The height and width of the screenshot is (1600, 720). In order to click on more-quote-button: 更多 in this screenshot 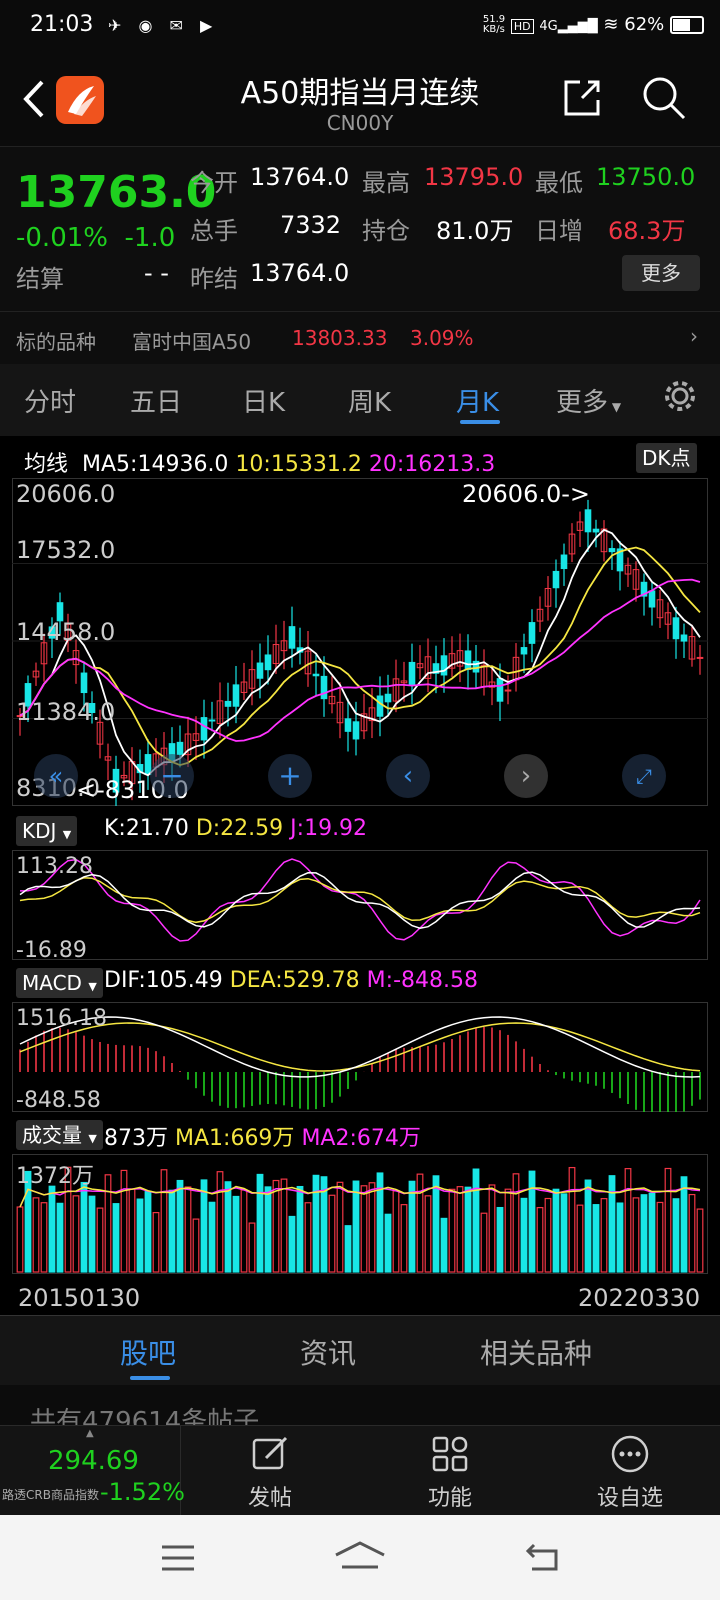, I will do `click(661, 273)`.